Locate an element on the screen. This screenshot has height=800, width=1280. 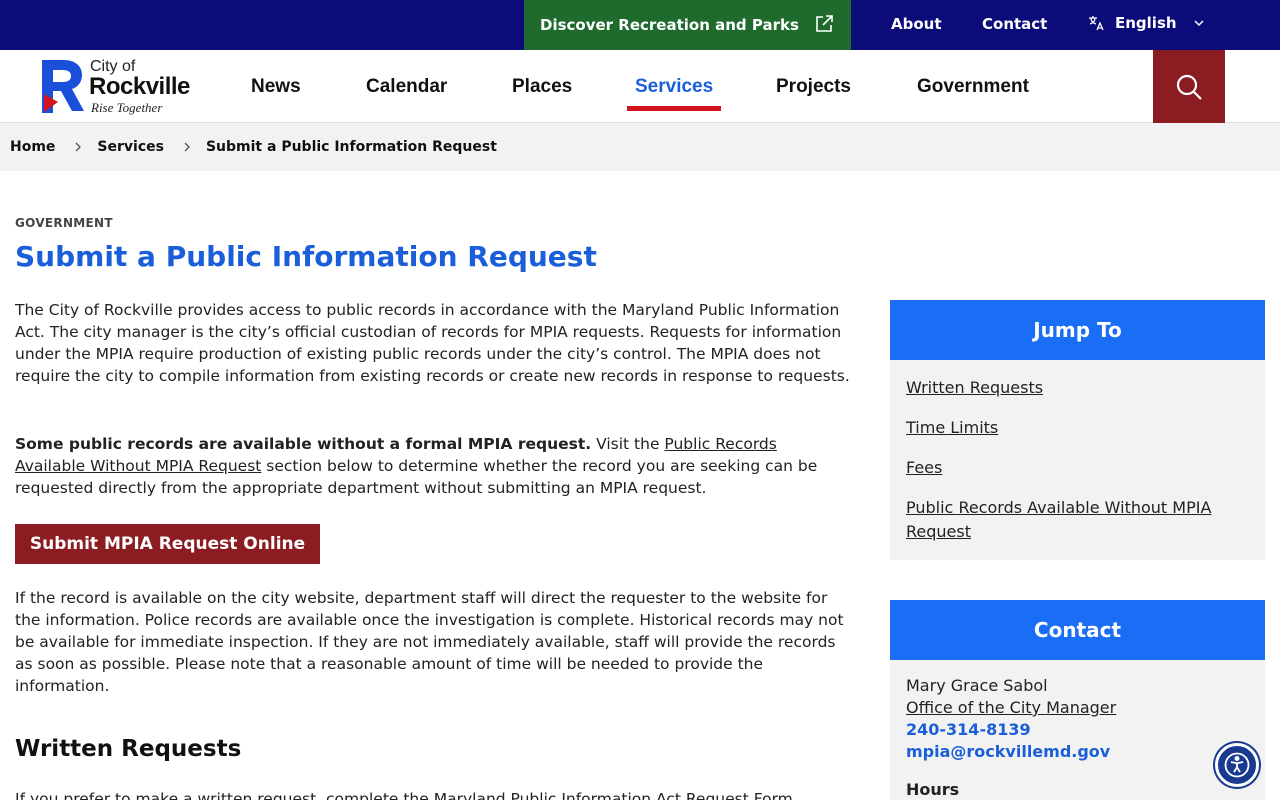
external-link-icon is located at coordinates (824, 23).